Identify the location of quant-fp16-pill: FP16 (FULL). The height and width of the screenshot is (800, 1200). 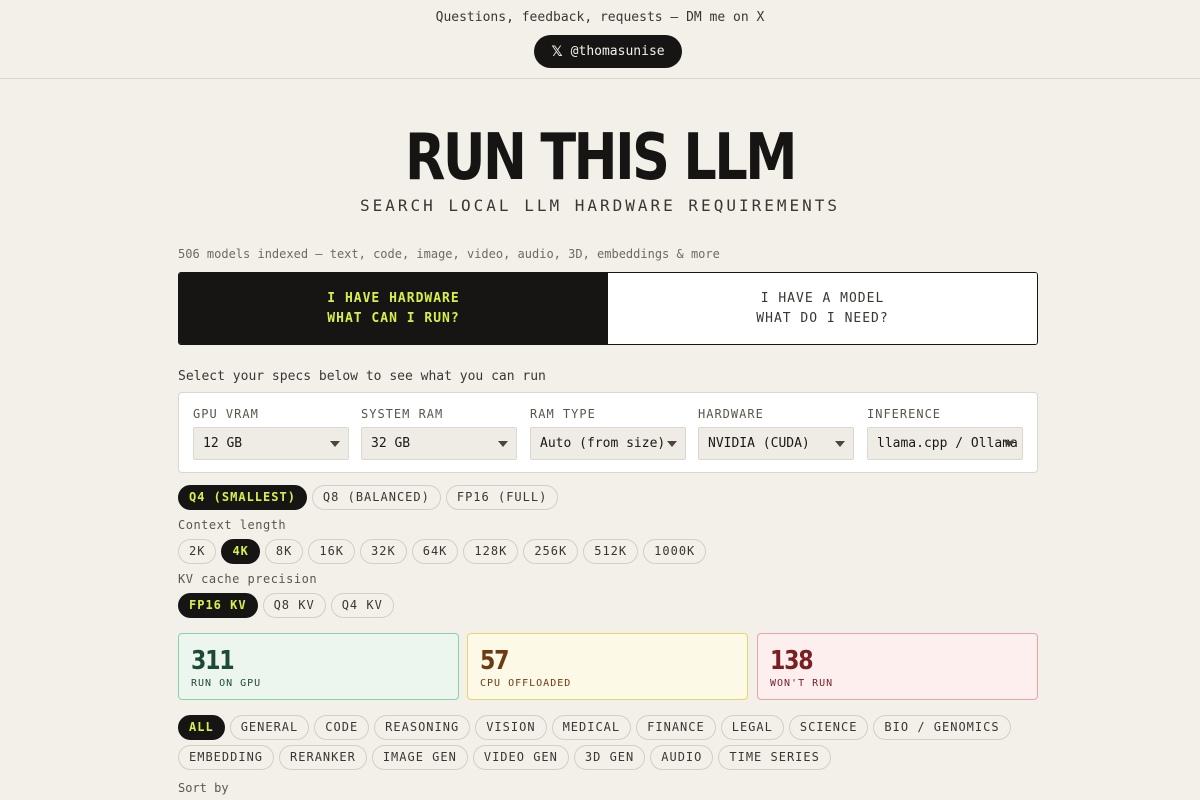
(502, 497).